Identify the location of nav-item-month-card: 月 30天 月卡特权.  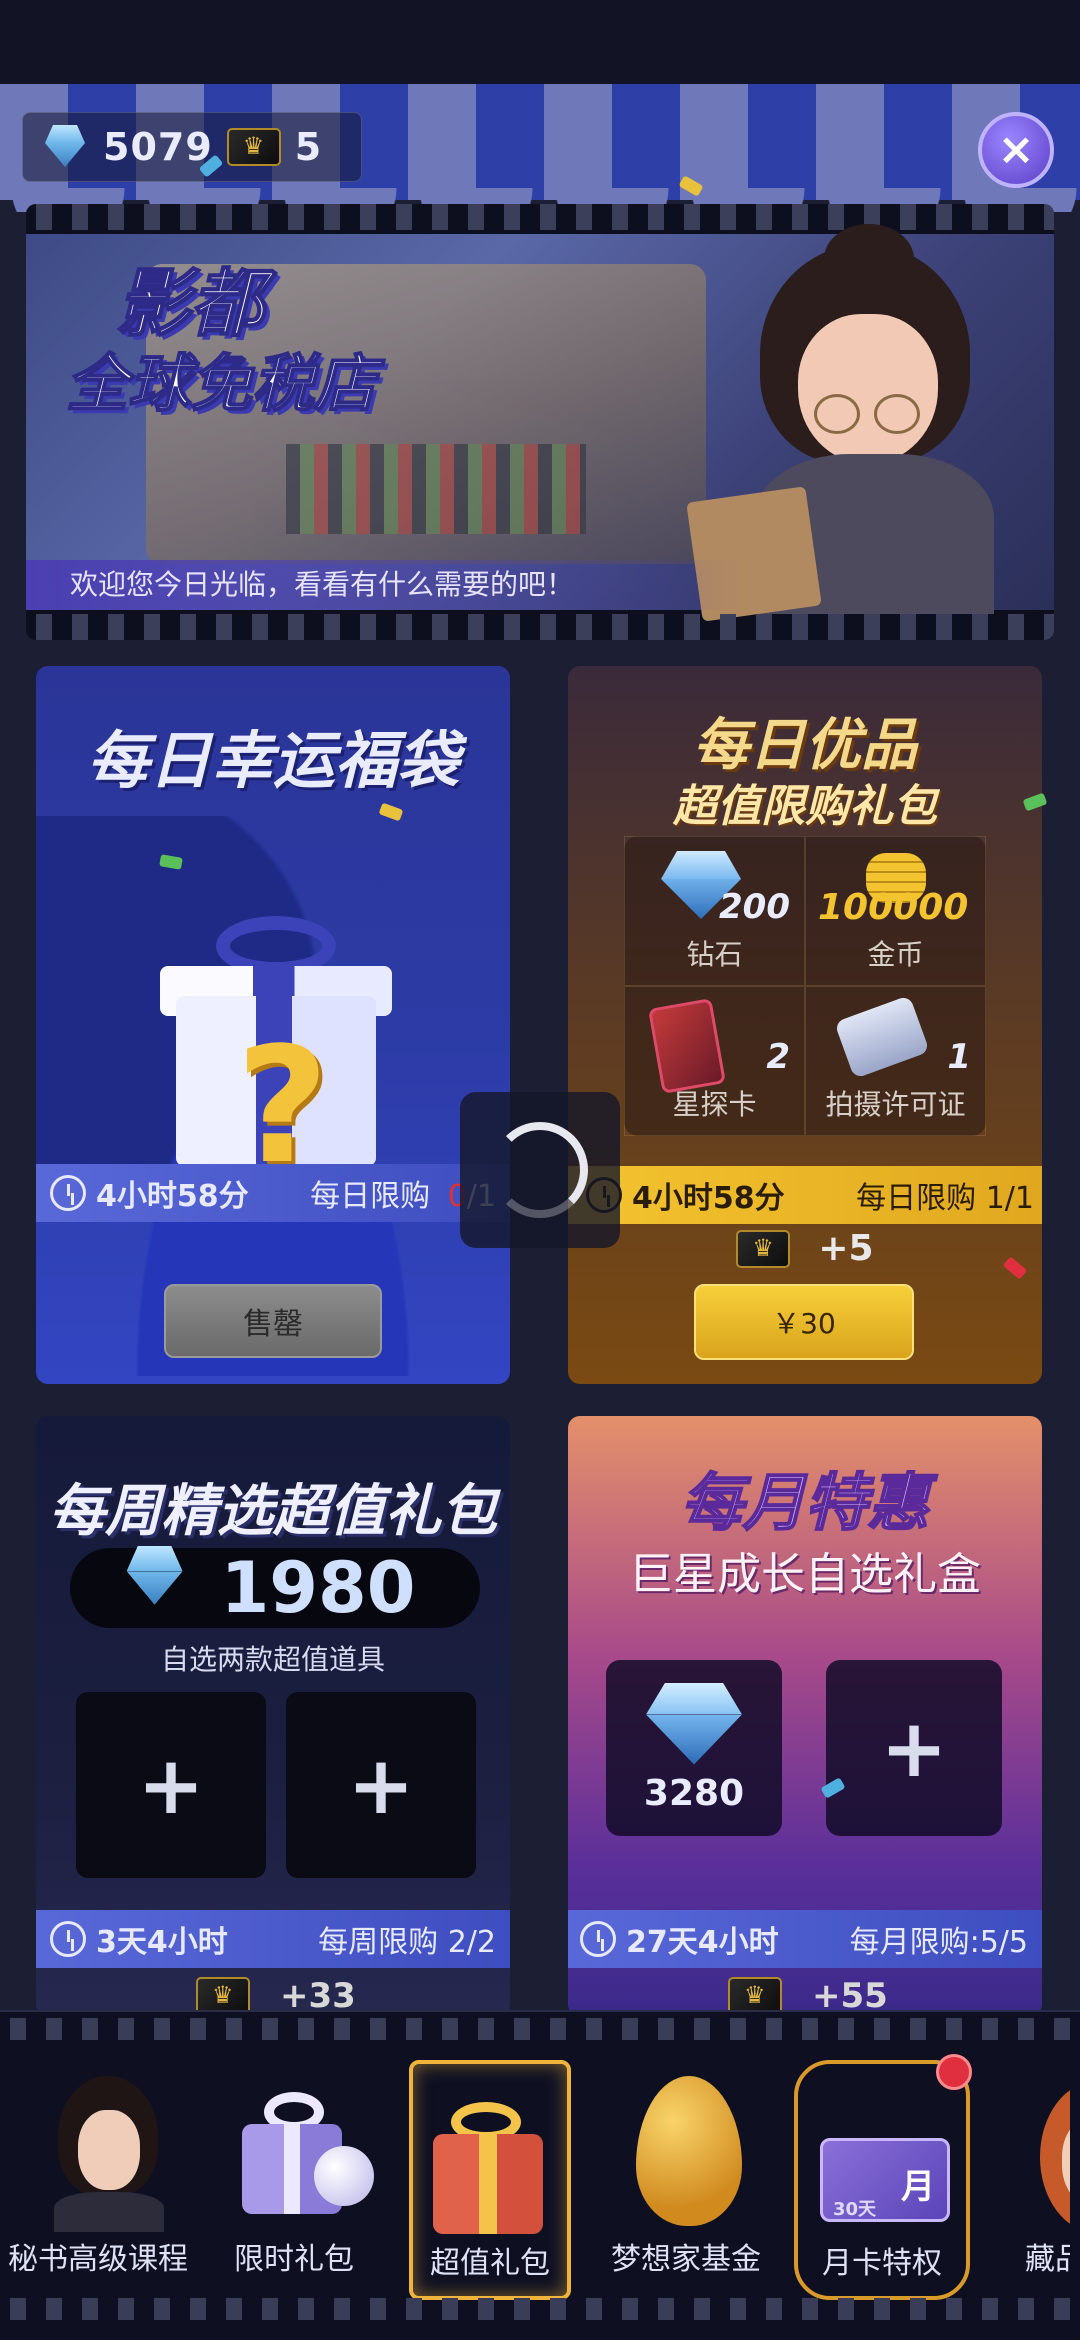
(883, 2177).